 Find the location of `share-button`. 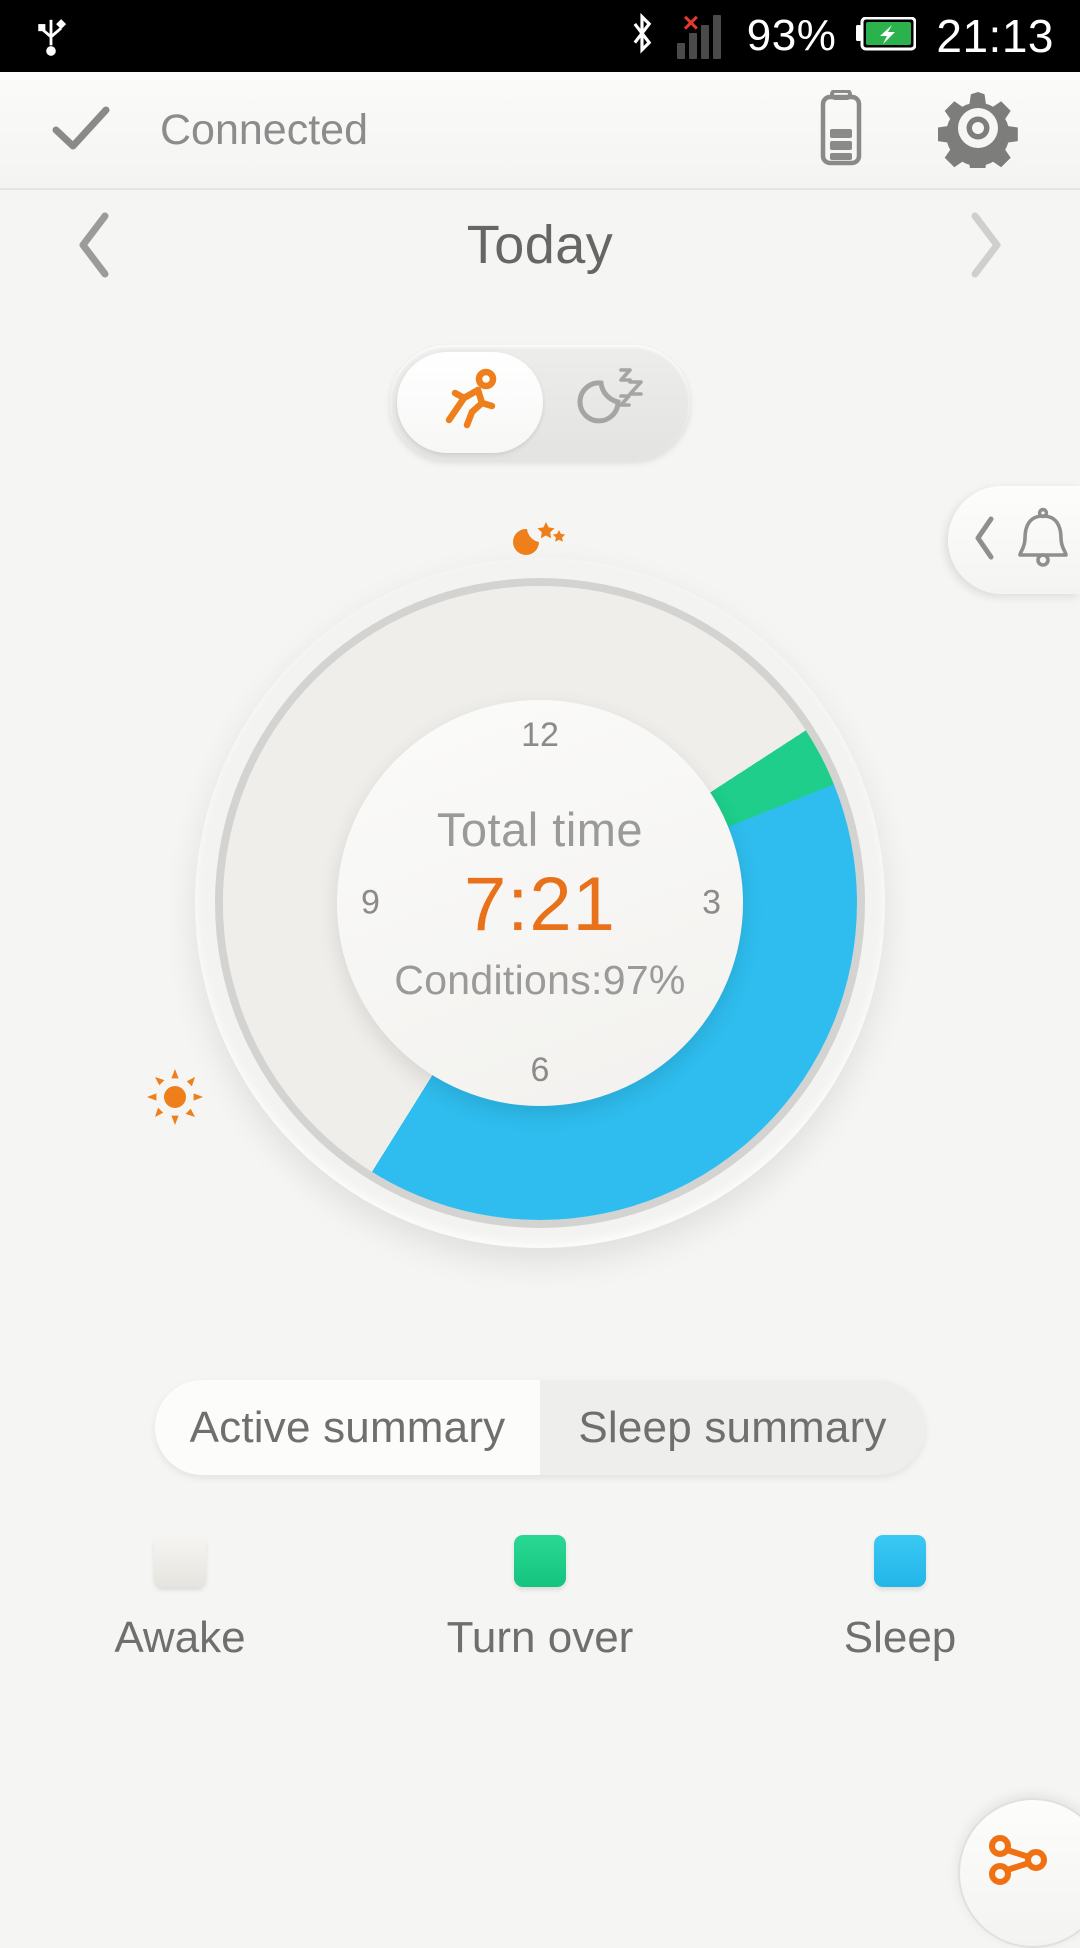

share-button is located at coordinates (1019, 1873).